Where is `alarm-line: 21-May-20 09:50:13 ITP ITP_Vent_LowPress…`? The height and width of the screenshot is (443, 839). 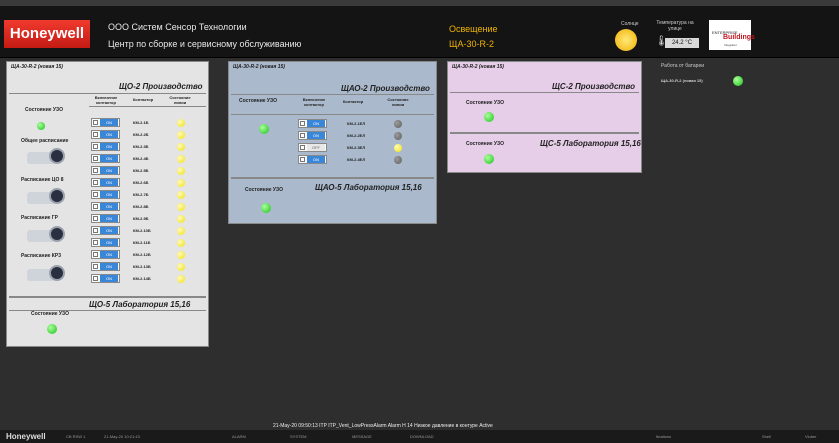 alarm-line: 21-May-20 09:50:13 ITP ITP_Vent_LowPress… is located at coordinates (383, 426).